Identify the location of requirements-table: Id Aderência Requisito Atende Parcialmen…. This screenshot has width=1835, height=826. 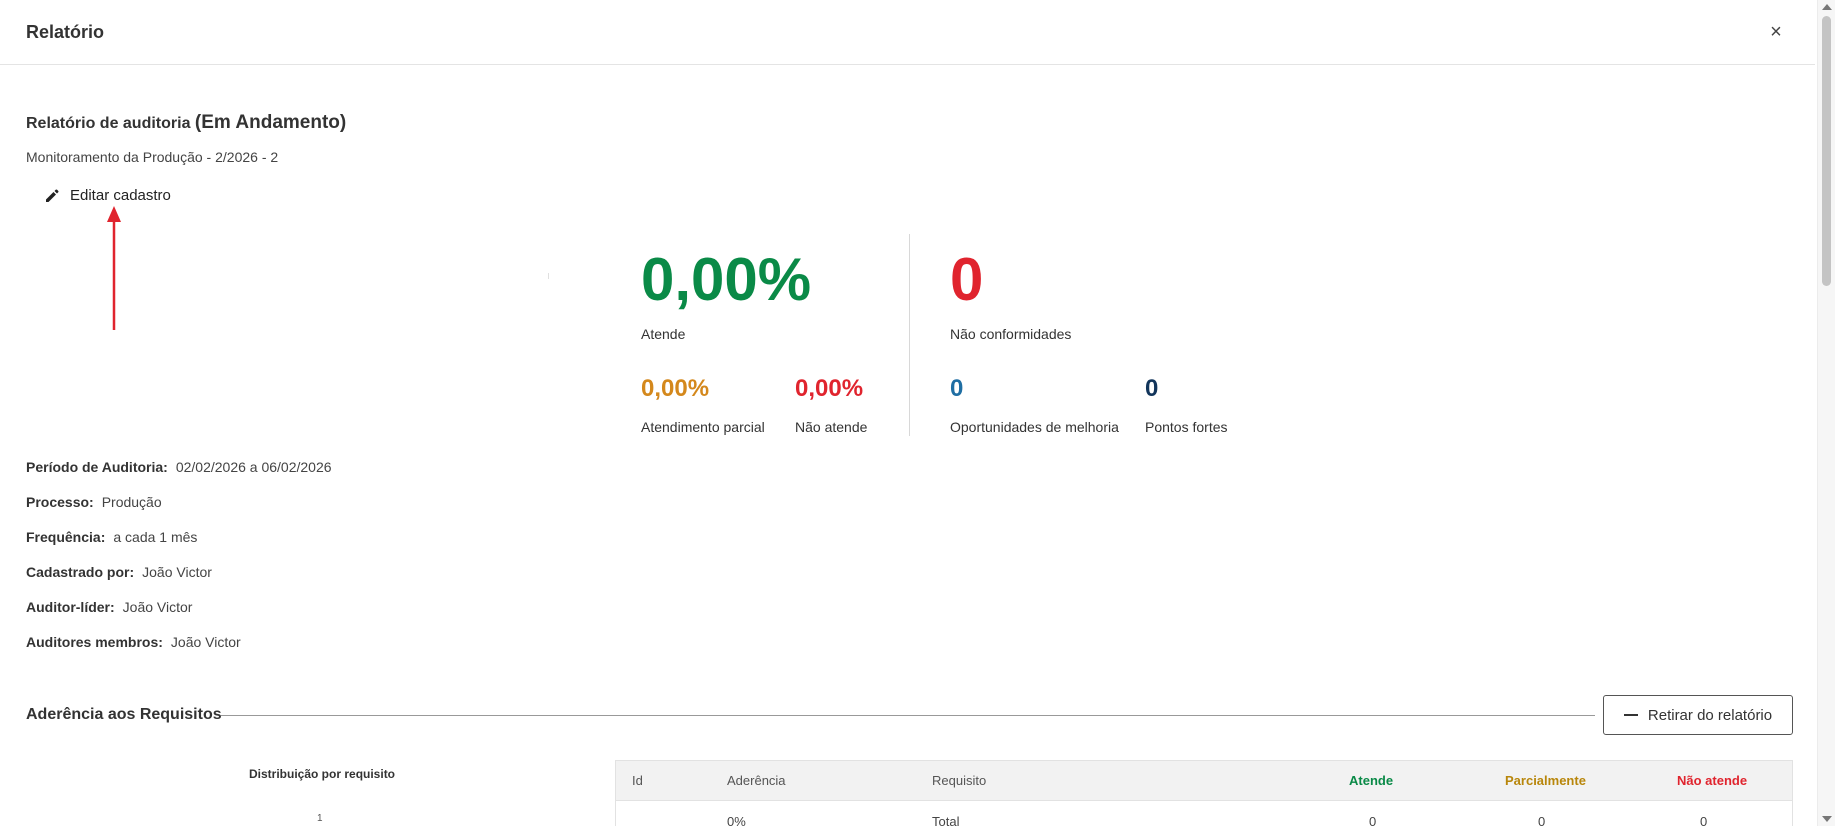
(1204, 793).